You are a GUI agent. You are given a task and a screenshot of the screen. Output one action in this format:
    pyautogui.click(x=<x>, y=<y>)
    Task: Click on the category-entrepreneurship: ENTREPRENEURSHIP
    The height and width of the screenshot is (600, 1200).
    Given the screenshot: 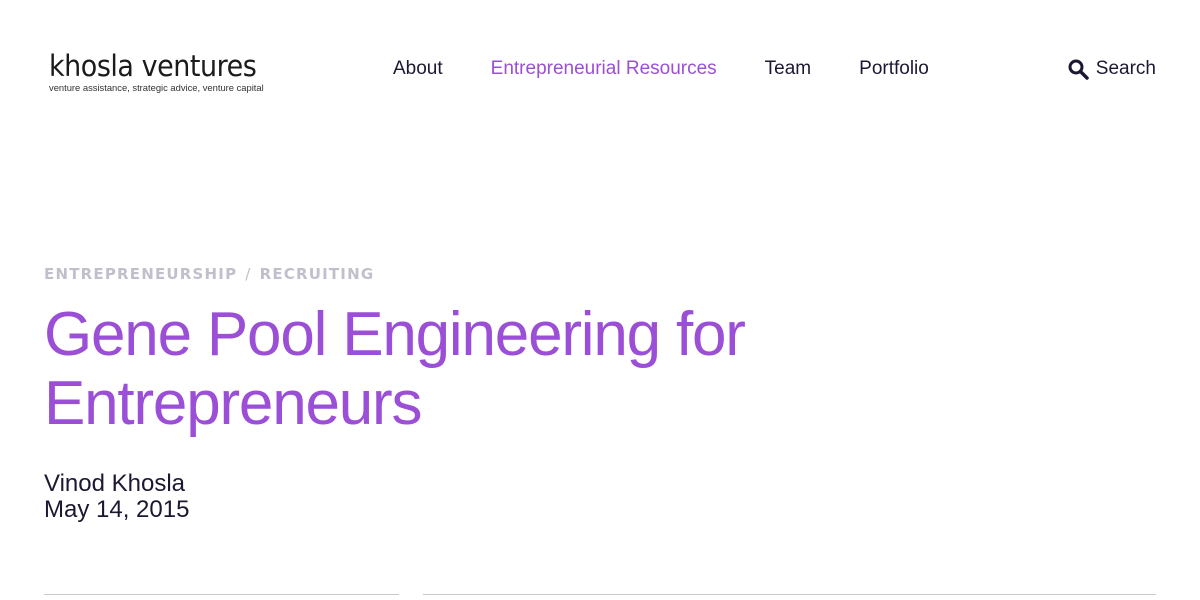 What is the action you would take?
    pyautogui.click(x=140, y=274)
    